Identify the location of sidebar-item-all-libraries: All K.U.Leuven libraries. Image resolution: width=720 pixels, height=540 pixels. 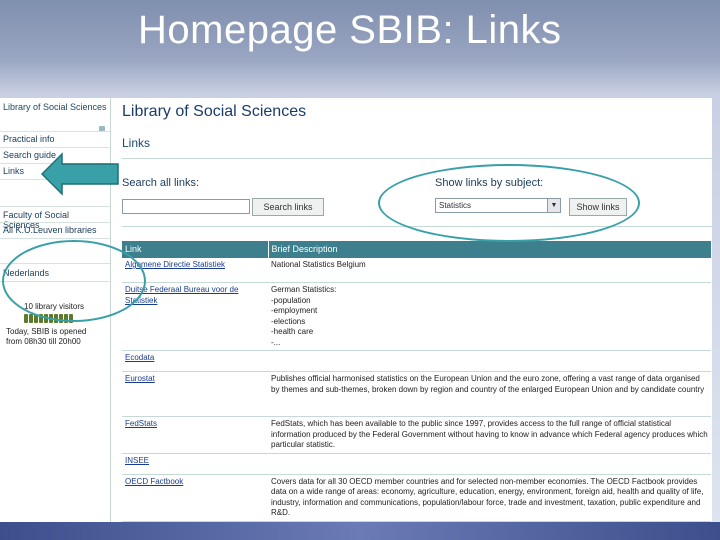
(55, 230).